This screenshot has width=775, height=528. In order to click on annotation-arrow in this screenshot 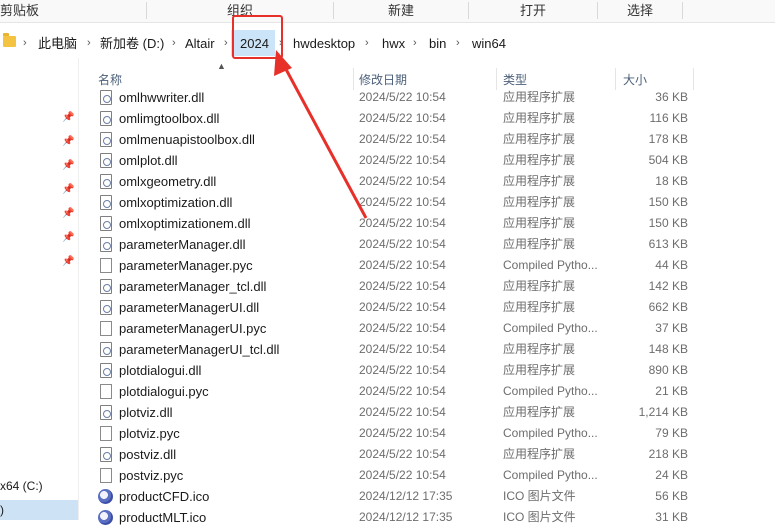, I will do `click(321, 134)`.